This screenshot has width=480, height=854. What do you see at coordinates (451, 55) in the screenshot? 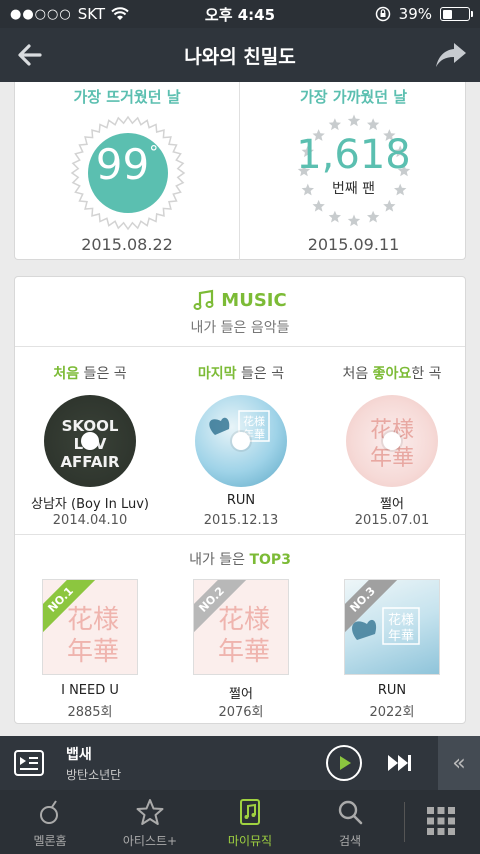
I see `share-icon` at bounding box center [451, 55].